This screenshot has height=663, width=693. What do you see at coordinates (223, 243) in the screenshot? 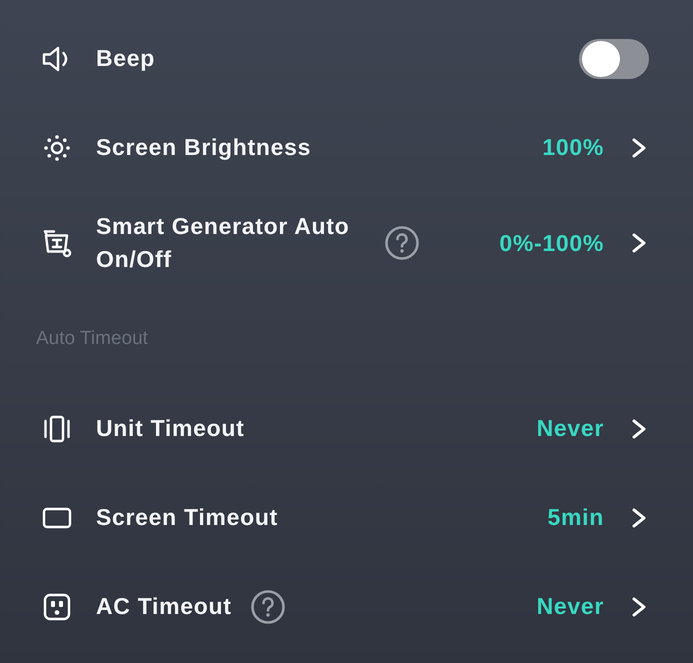
I see `setting-label: Smart Generator Auto On/Off` at bounding box center [223, 243].